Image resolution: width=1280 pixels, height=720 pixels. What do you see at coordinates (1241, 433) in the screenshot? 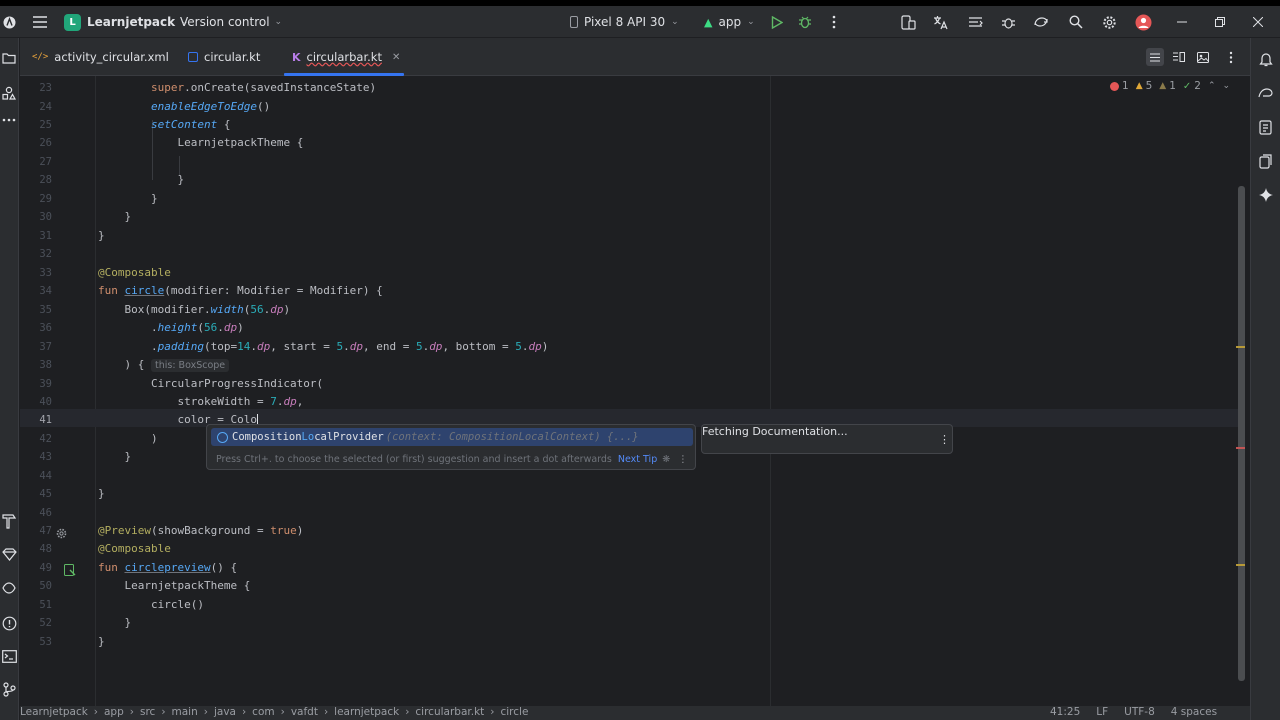
I see `vertical-scrollbar` at bounding box center [1241, 433].